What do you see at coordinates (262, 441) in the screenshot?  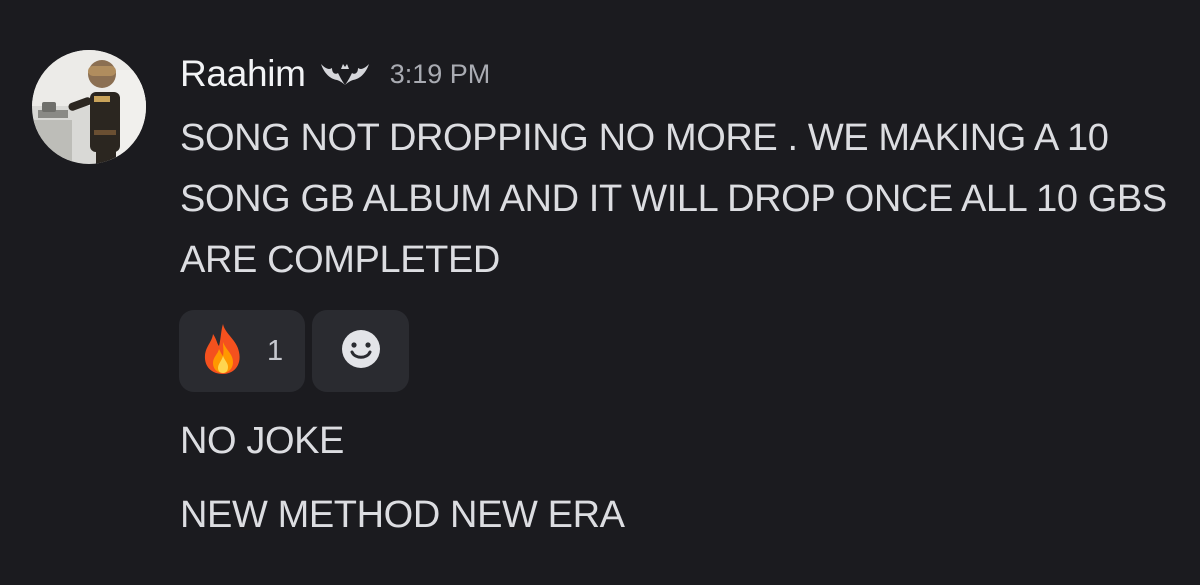 I see `followup-message: NO JOKE` at bounding box center [262, 441].